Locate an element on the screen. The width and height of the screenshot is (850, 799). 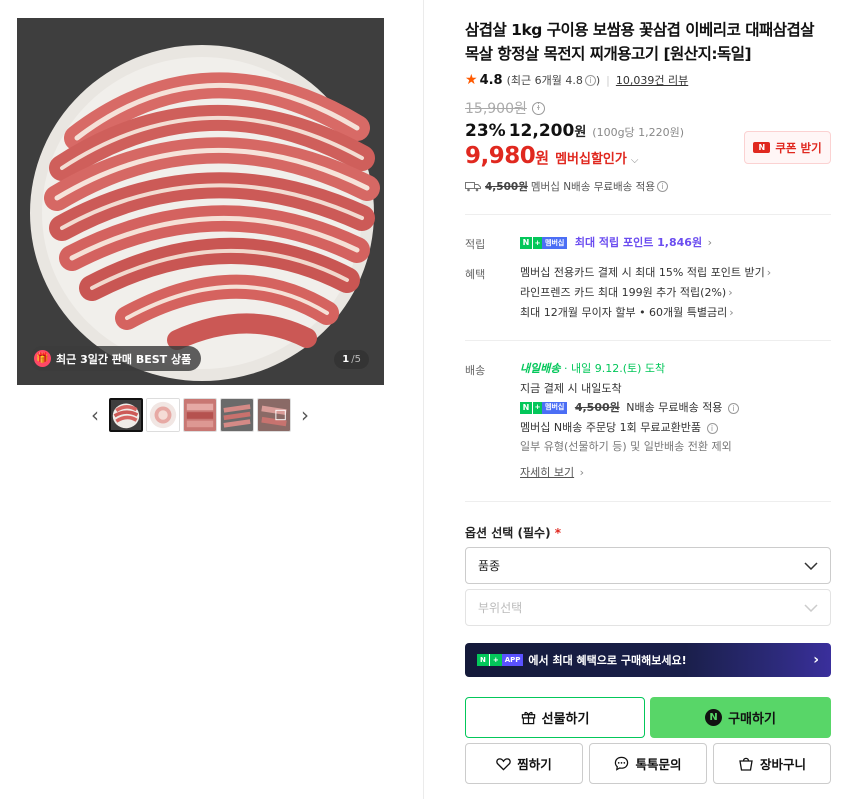
benefit-item: 멤버십 전용카드 결제 시 최대 15% 적립 포인트 받기 › is located at coordinates (645, 273).